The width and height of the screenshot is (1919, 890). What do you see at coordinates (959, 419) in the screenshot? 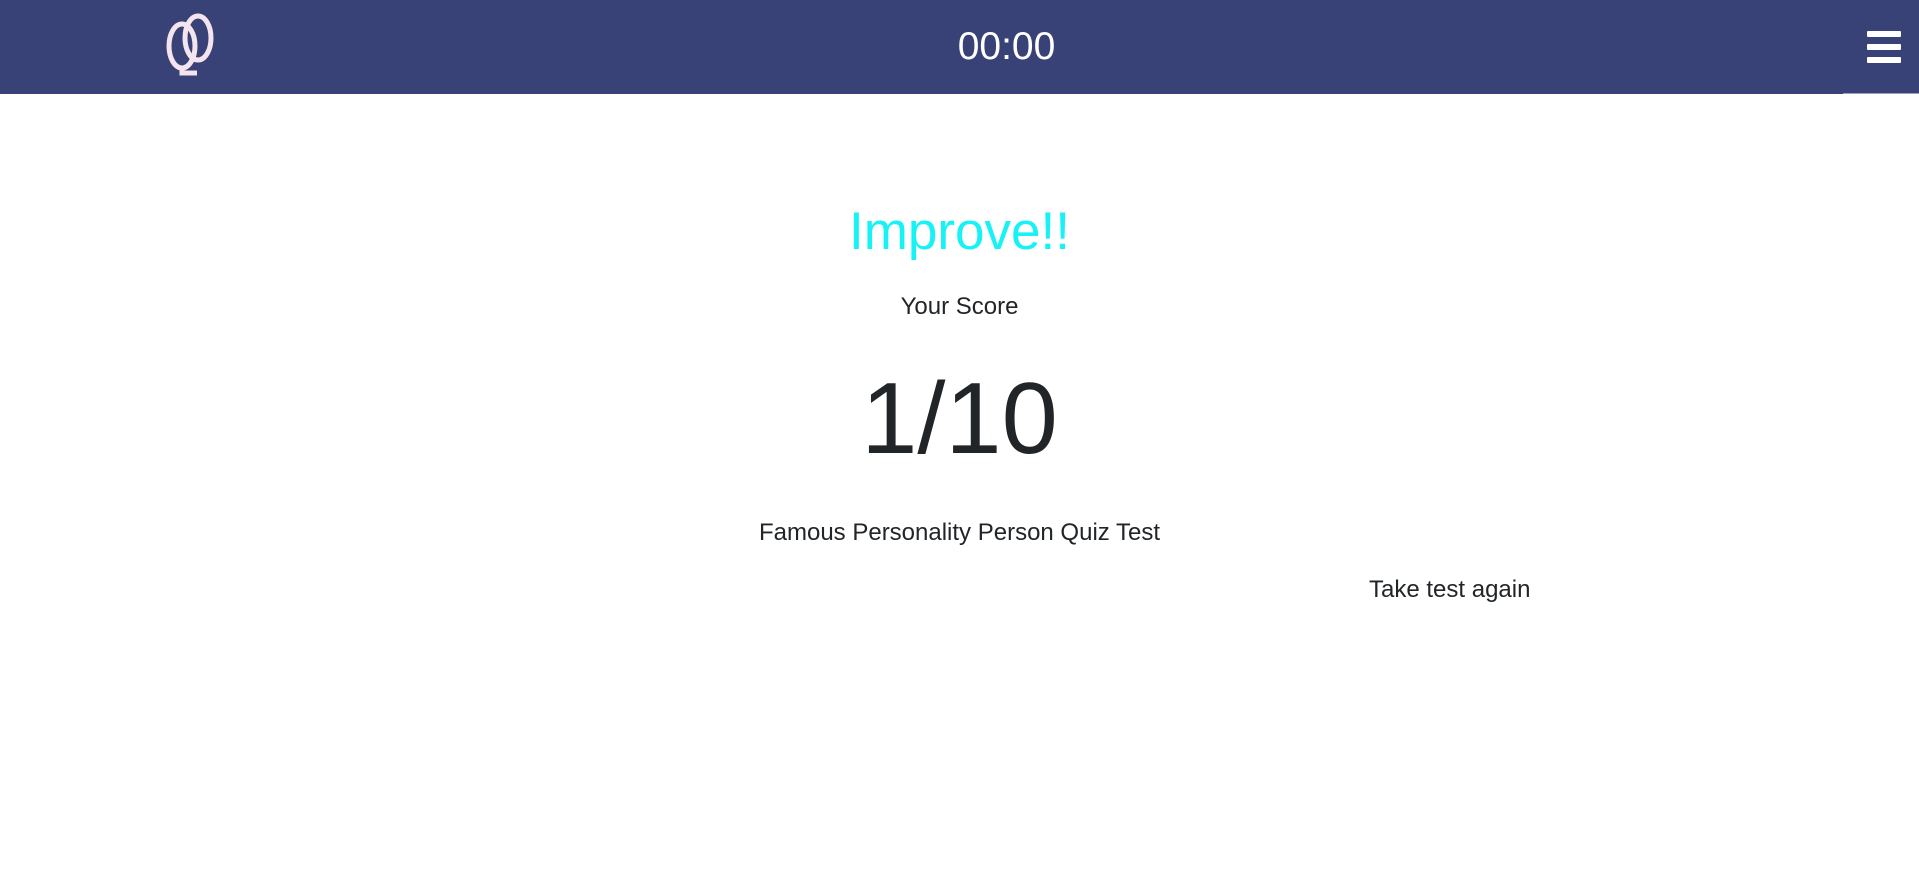
I see `score-value: 1/10` at bounding box center [959, 419].